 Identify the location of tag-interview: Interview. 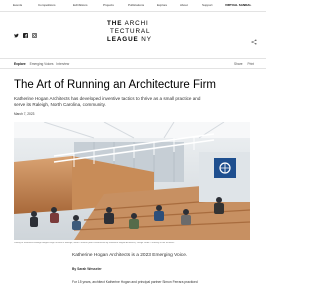
(62, 64).